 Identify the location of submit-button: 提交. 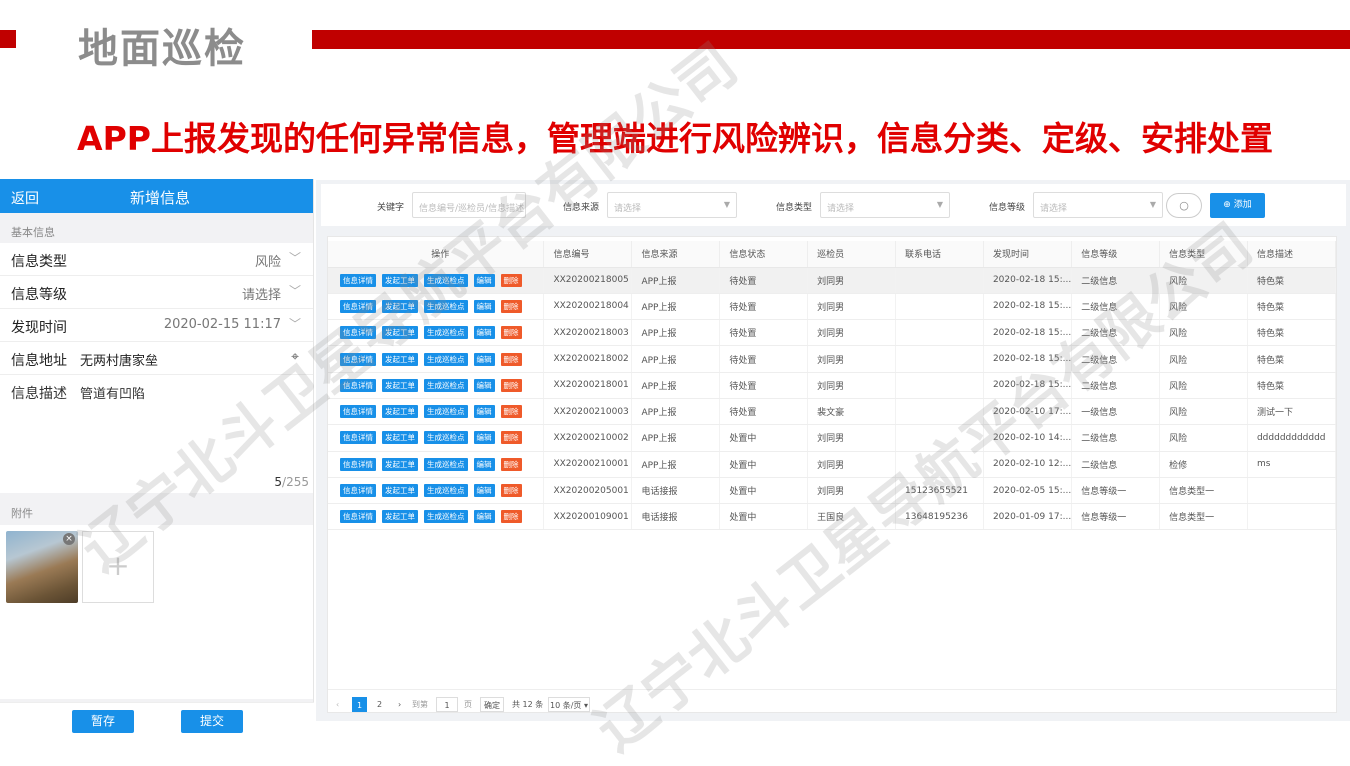
(212, 721).